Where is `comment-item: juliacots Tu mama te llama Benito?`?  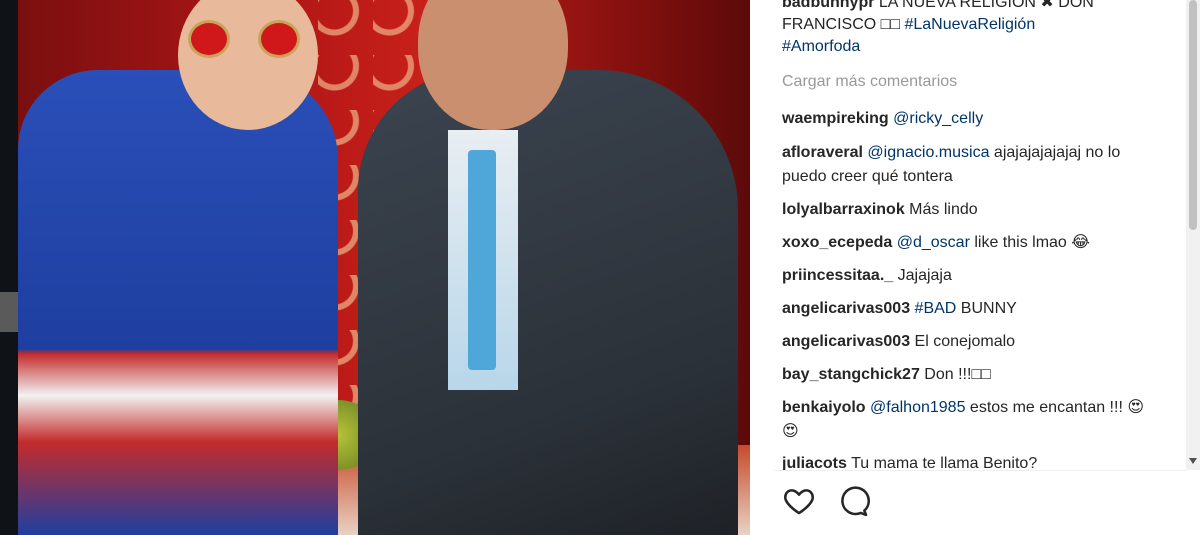 comment-item: juliacots Tu mama te llama Benito? is located at coordinates (967, 461).